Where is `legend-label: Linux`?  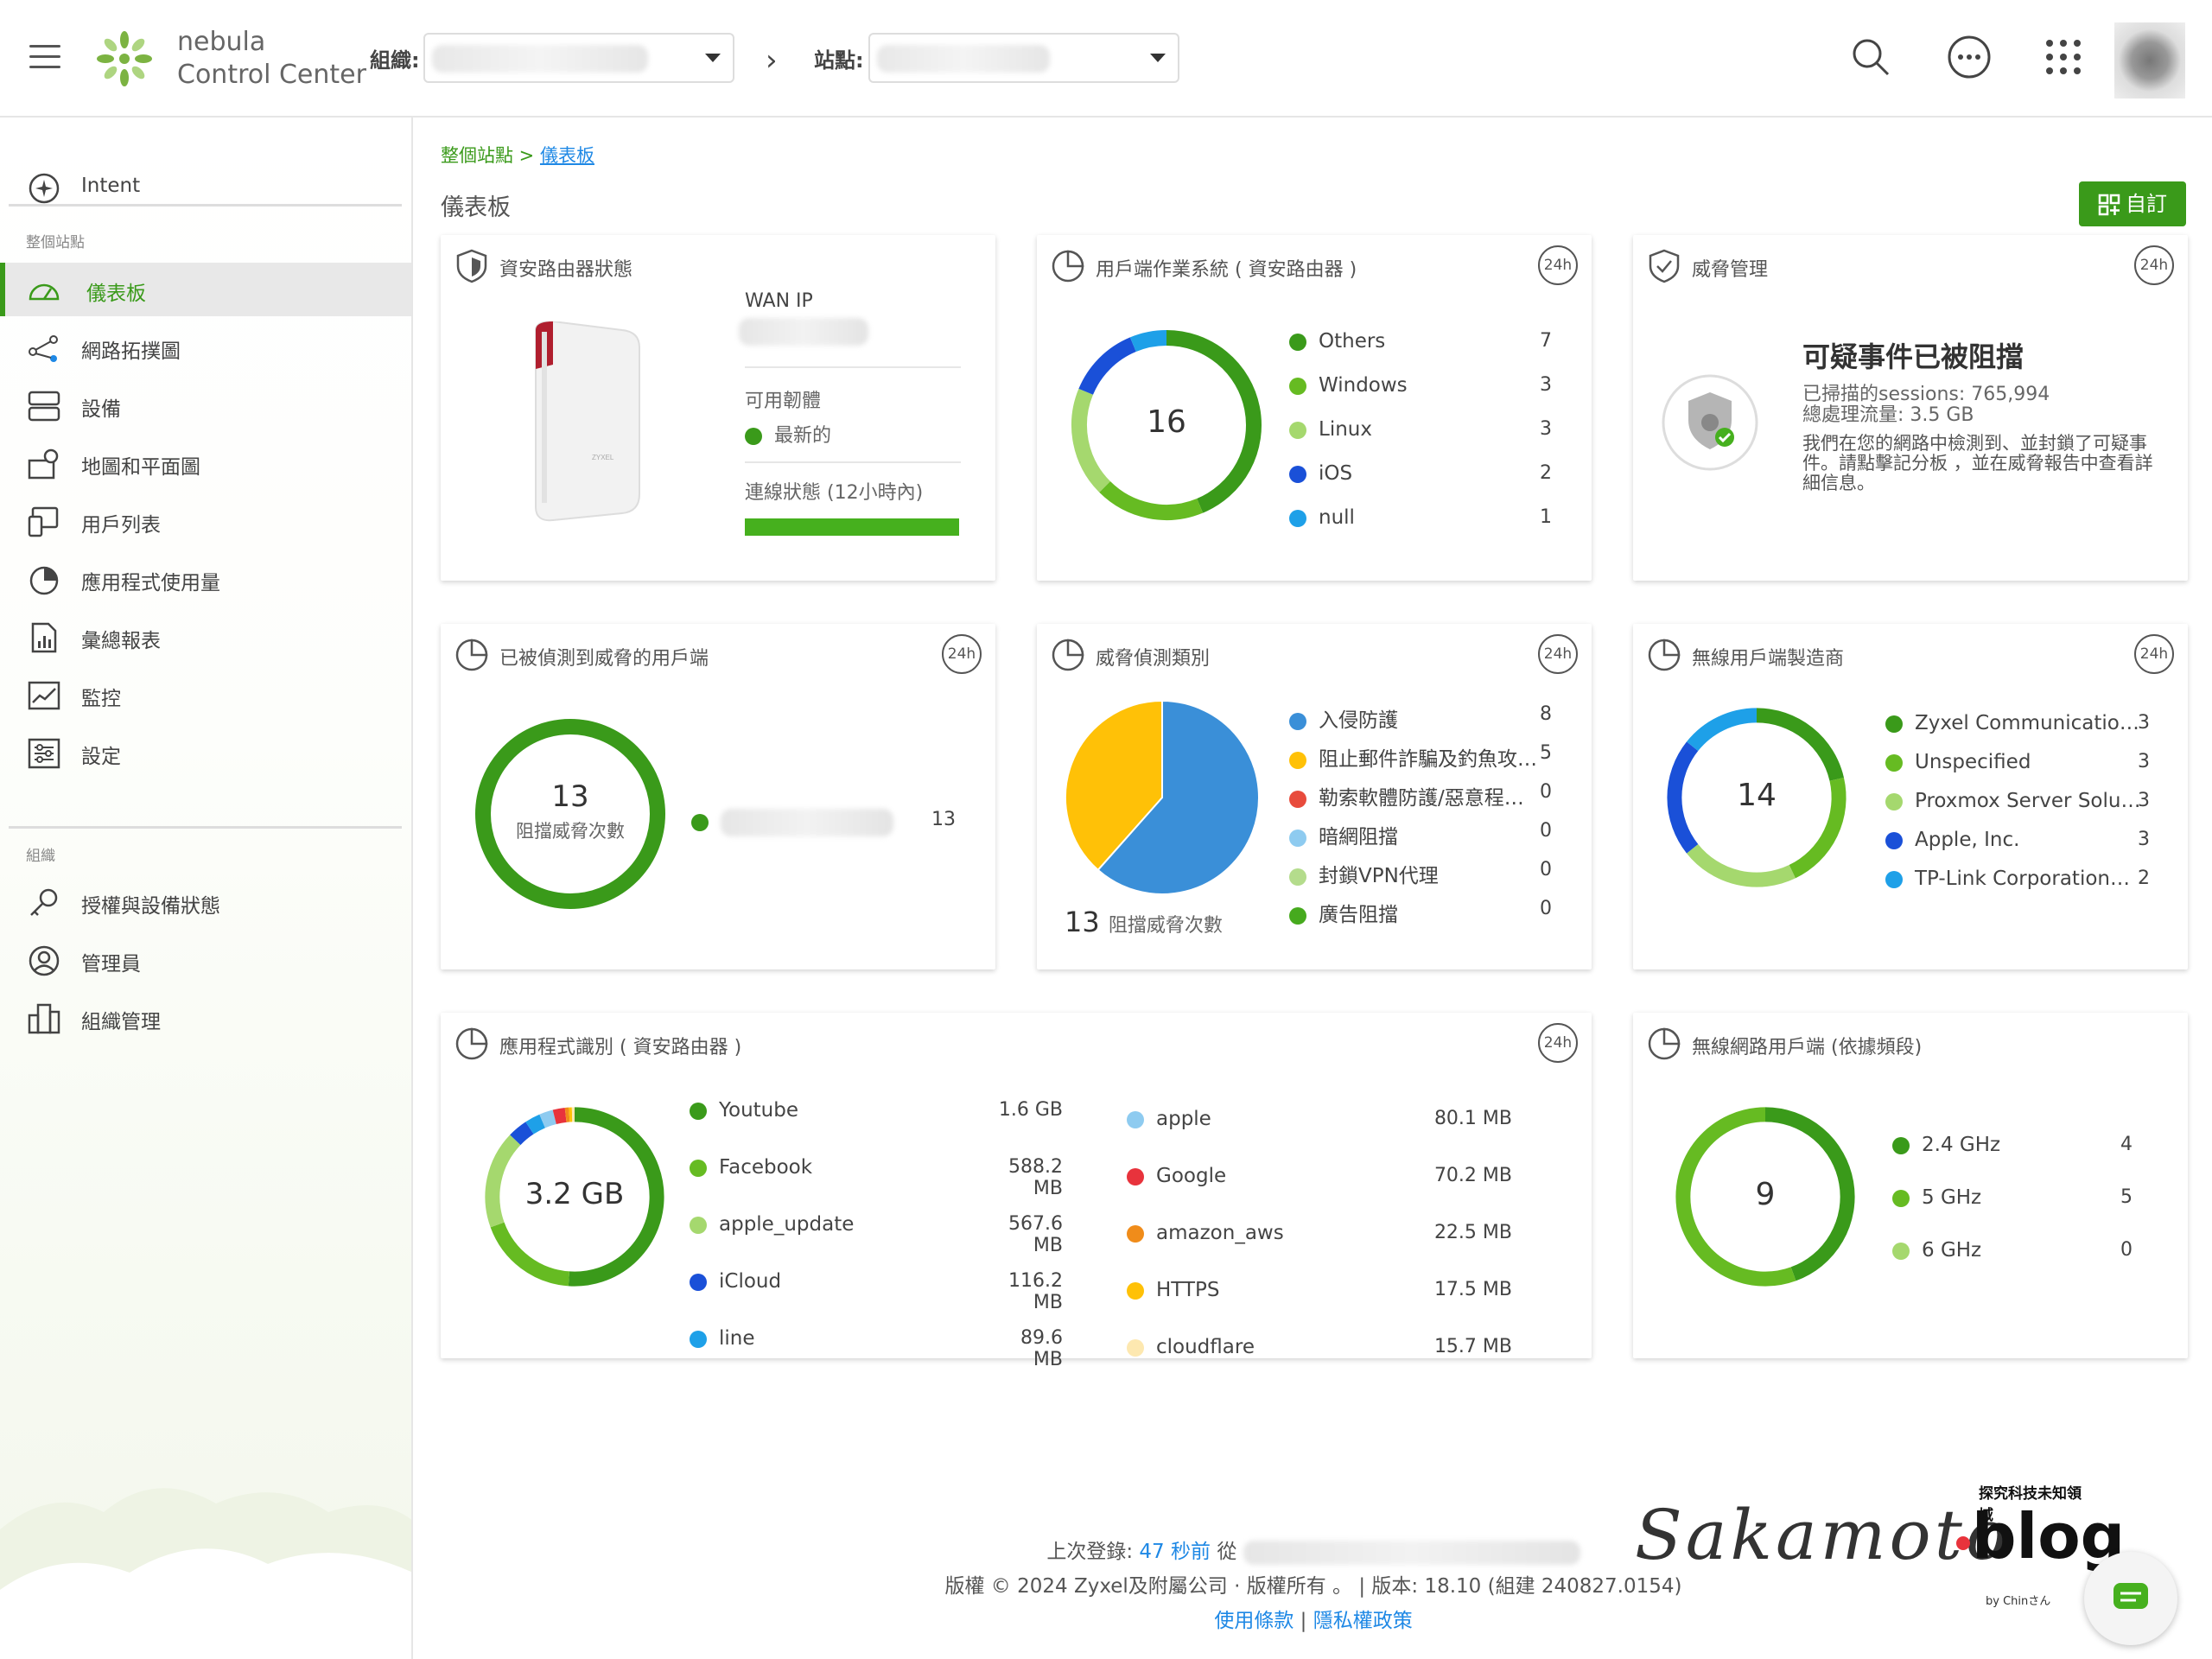 legend-label: Linux is located at coordinates (1345, 429).